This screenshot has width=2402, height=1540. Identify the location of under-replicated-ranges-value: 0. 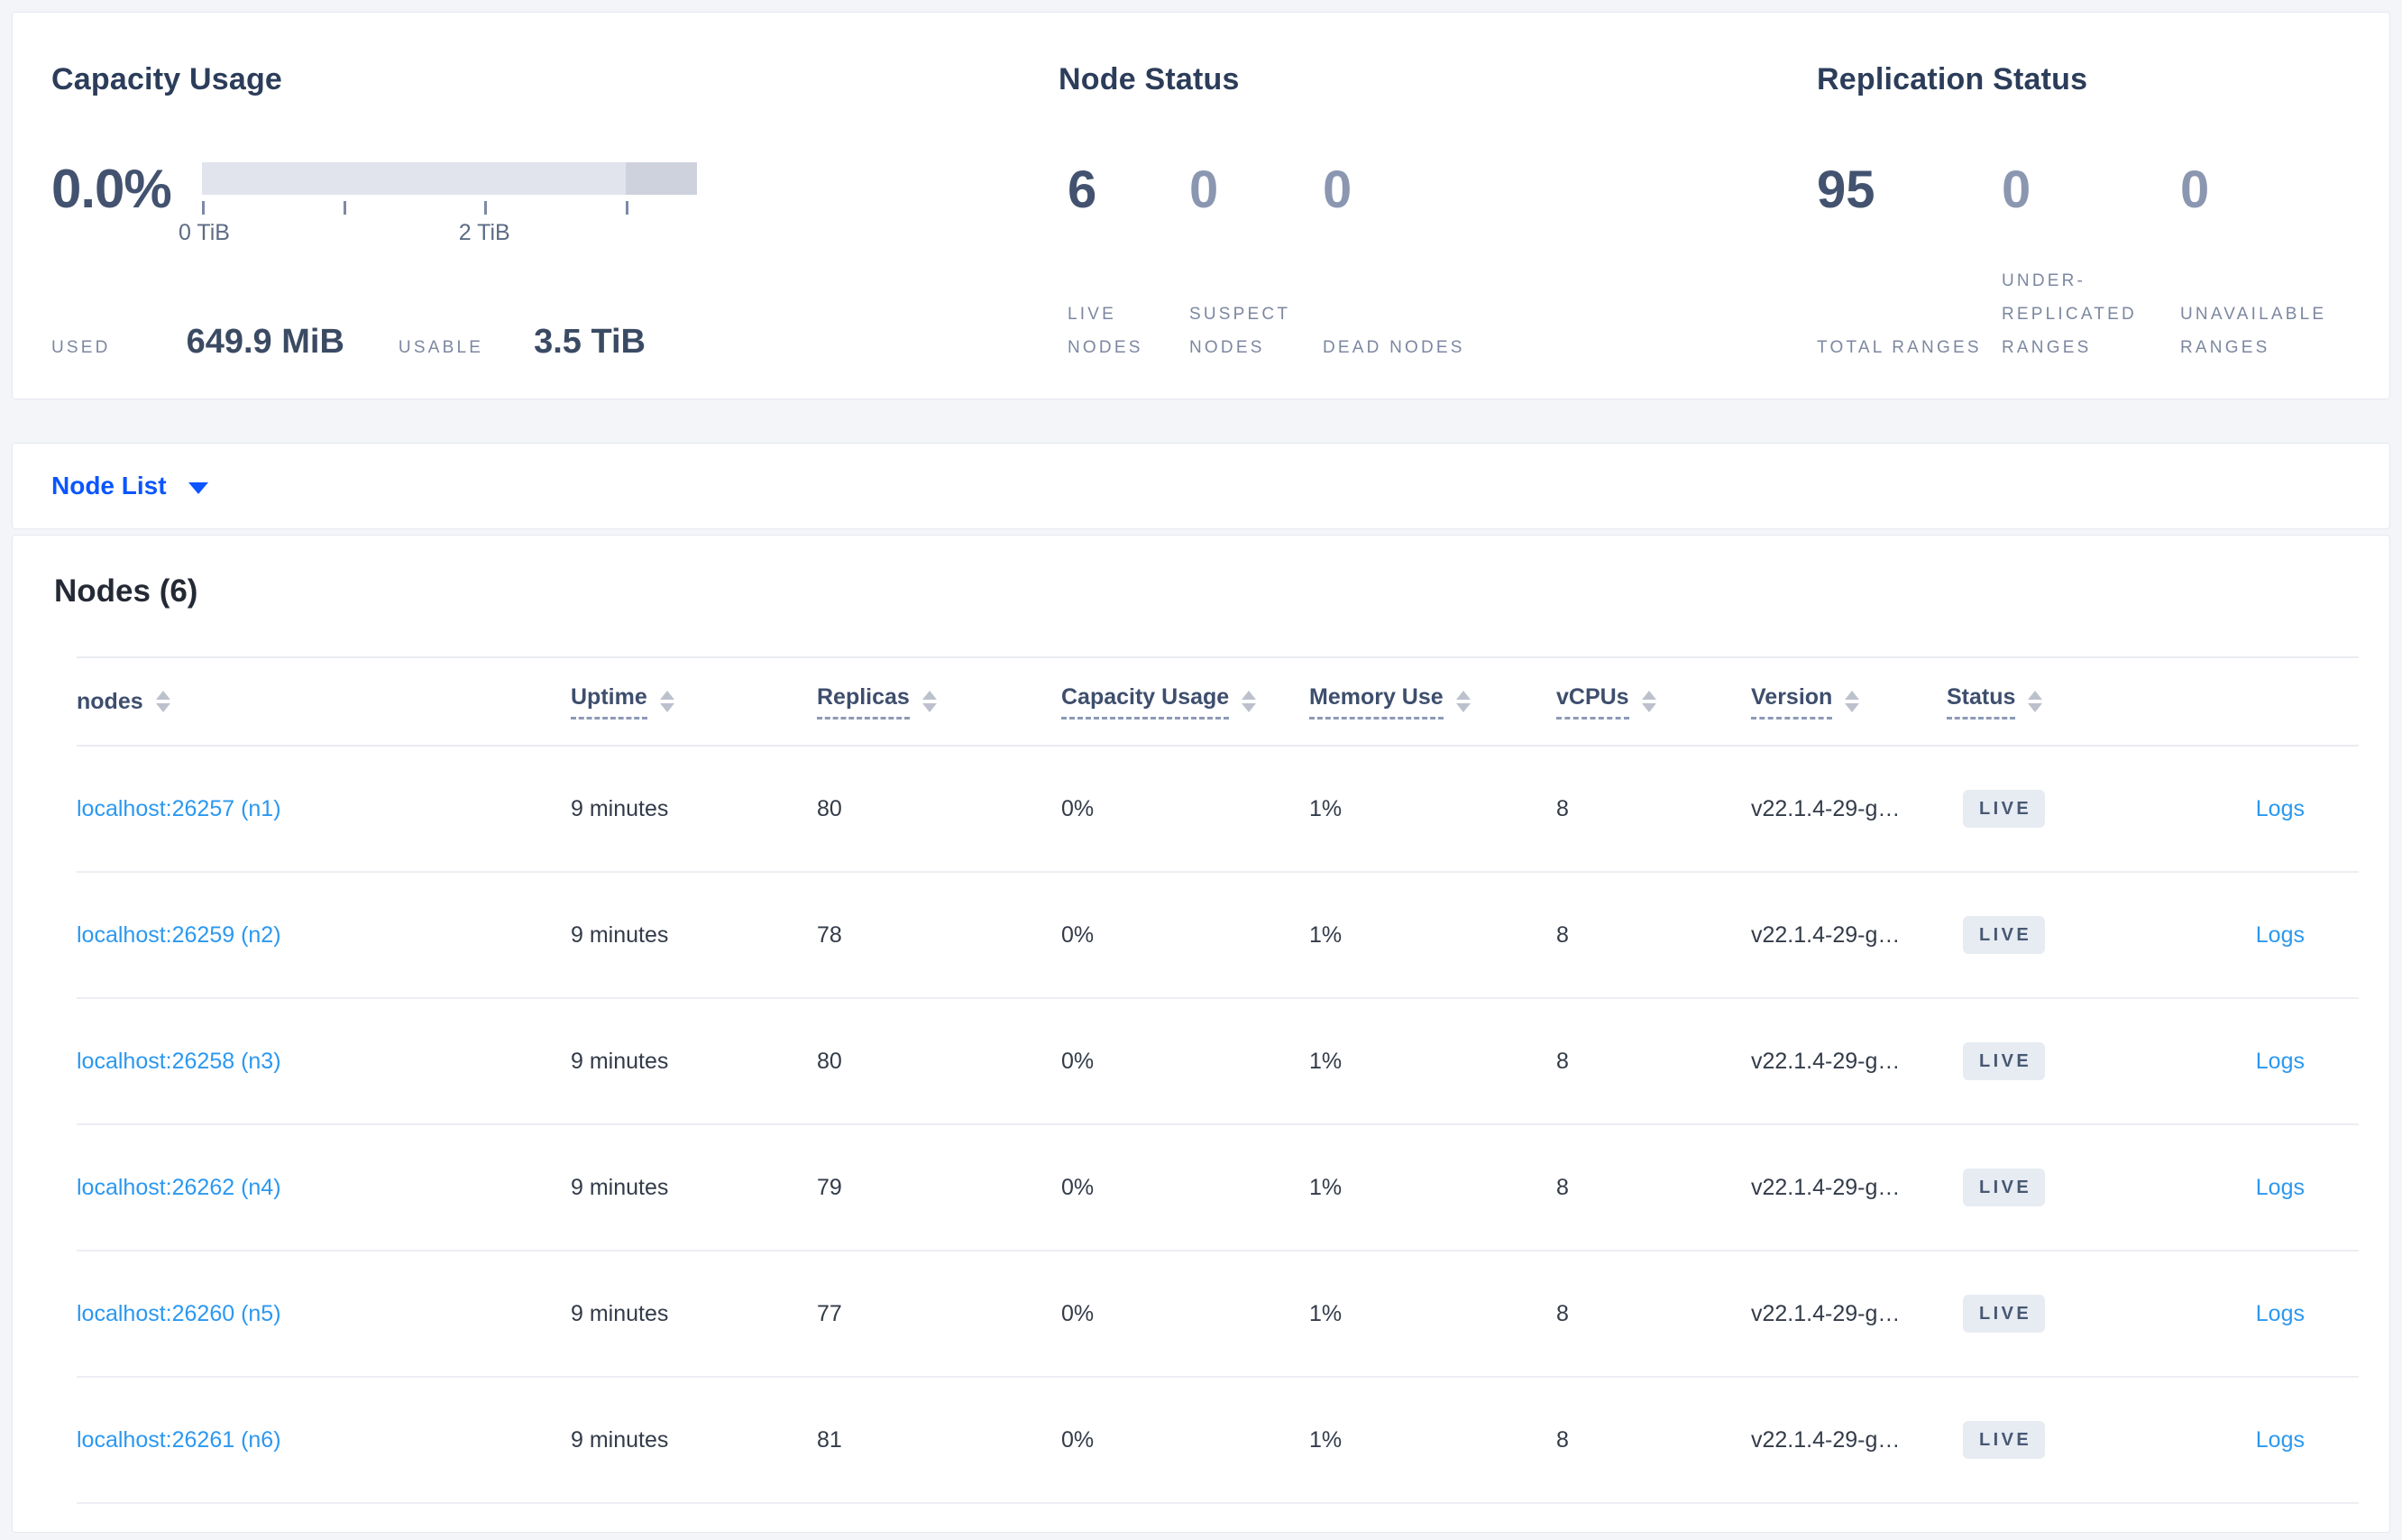
(2016, 189).